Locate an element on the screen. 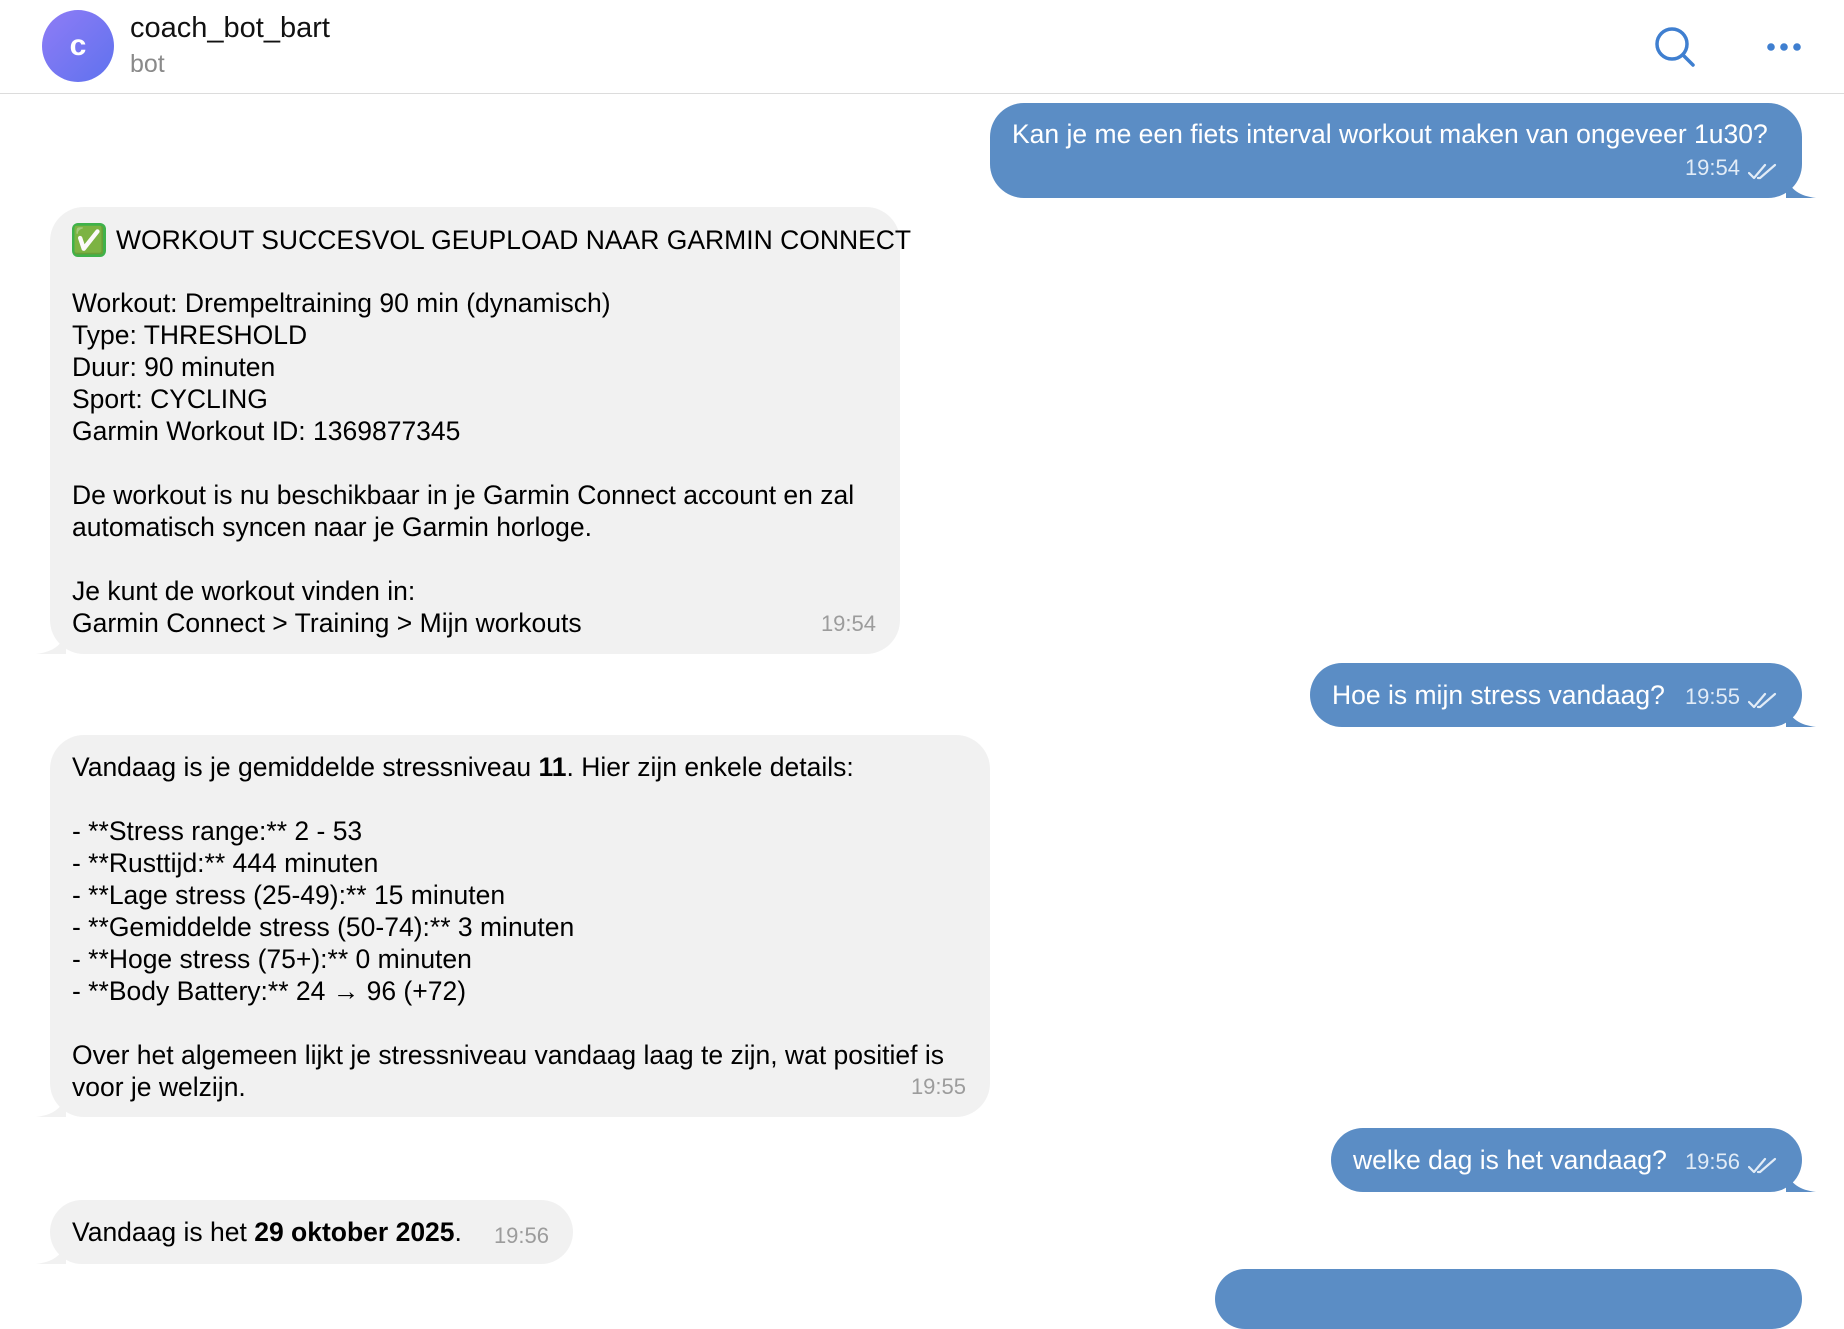  intro-text-end: . Hier zijn enkele details: is located at coordinates (710, 767).